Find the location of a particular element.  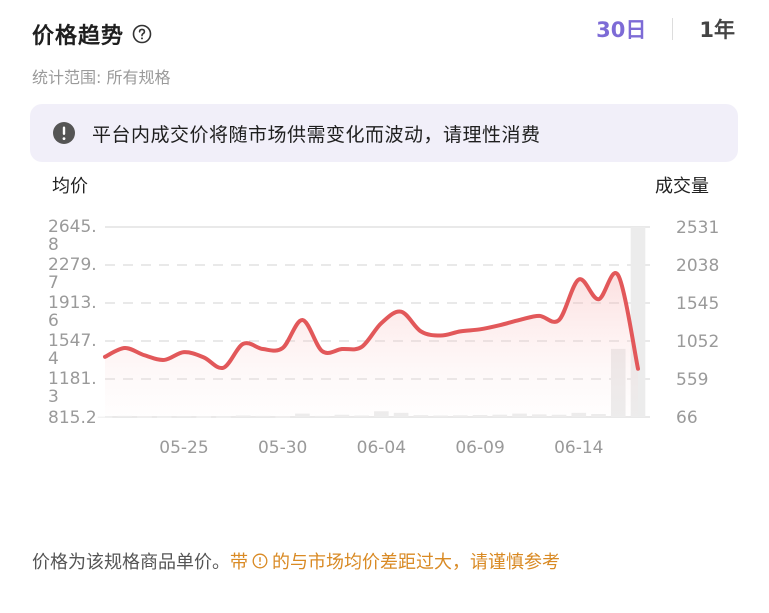

y-tick-label: 1181. 3 is located at coordinates (72, 388).